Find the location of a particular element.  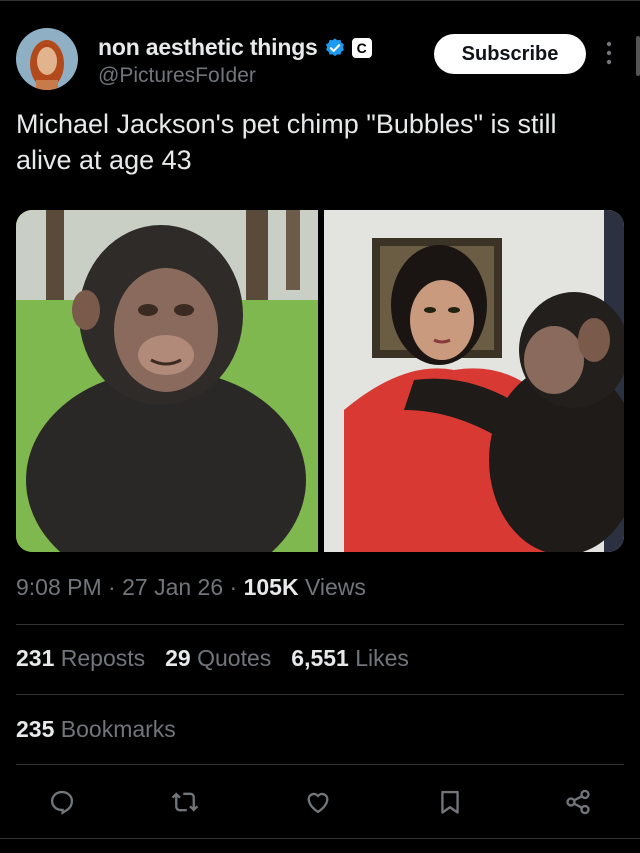

like-icon is located at coordinates (318, 803).